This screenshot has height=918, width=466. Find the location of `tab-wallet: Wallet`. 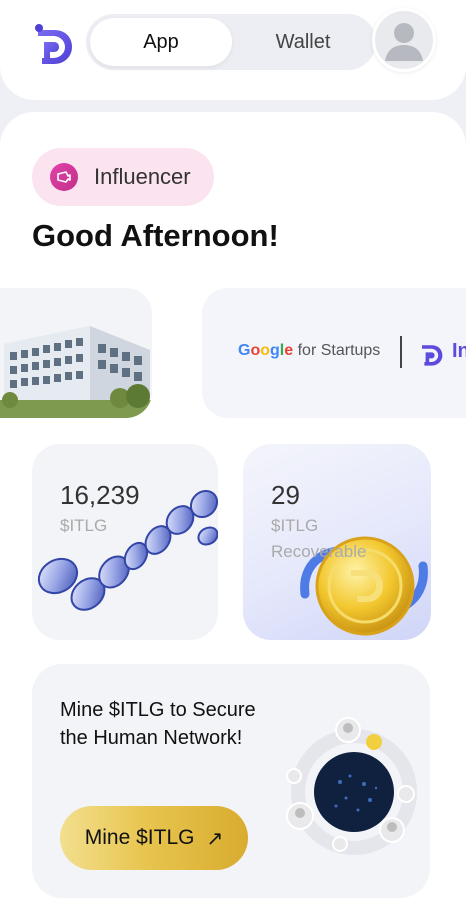

tab-wallet: Wallet is located at coordinates (303, 42).